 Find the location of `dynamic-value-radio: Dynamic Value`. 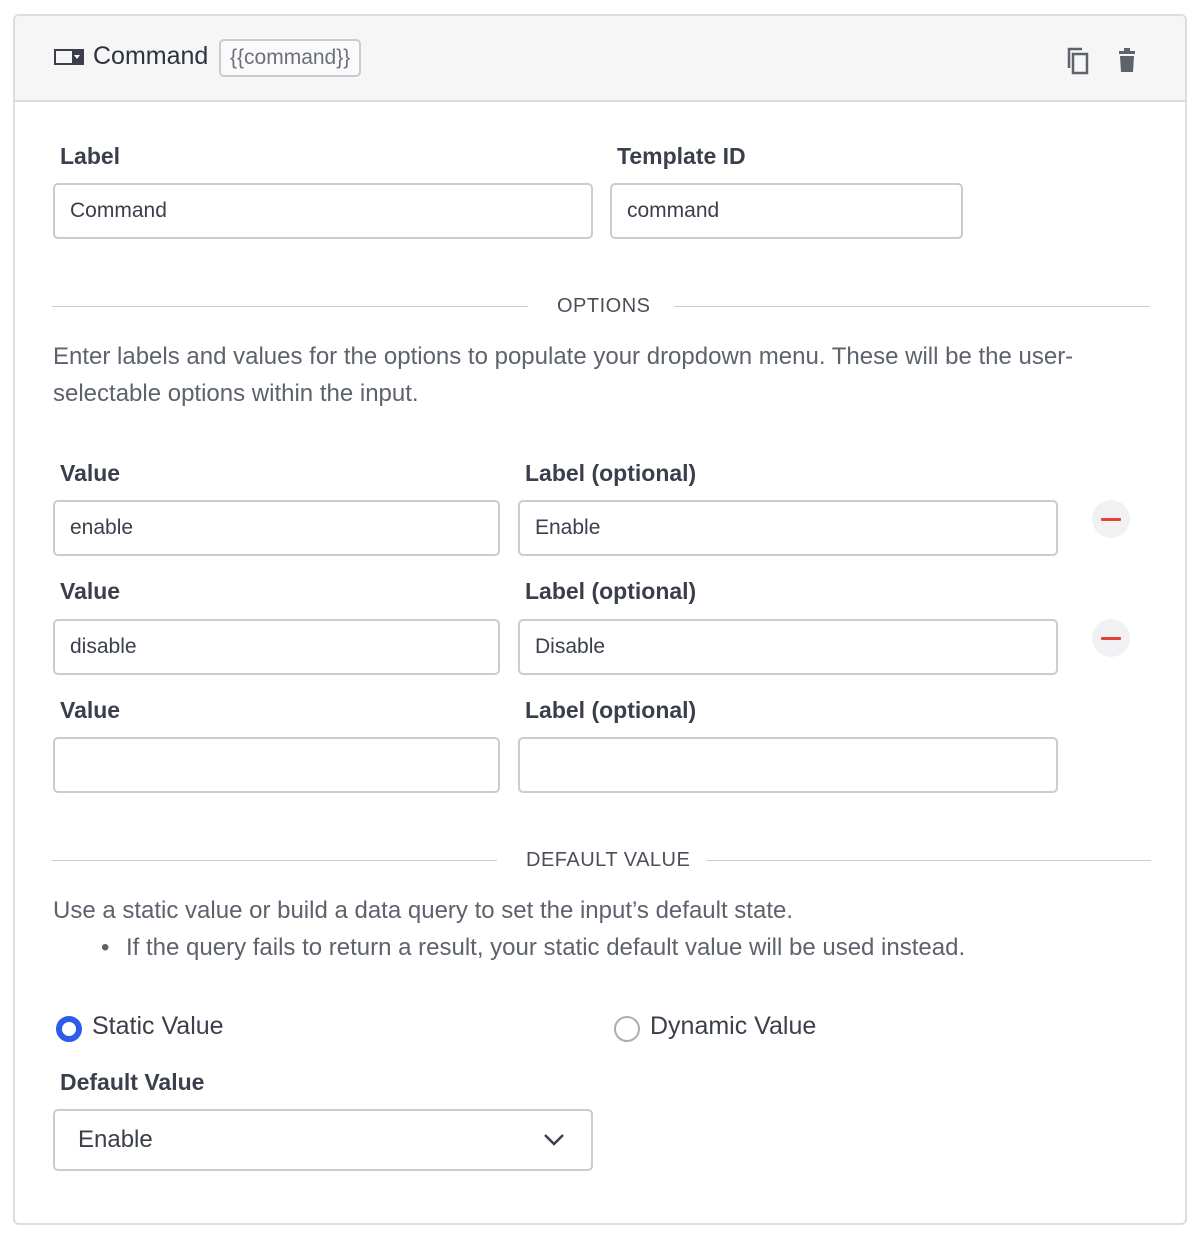

dynamic-value-radio: Dynamic Value is located at coordinates (729, 1029).